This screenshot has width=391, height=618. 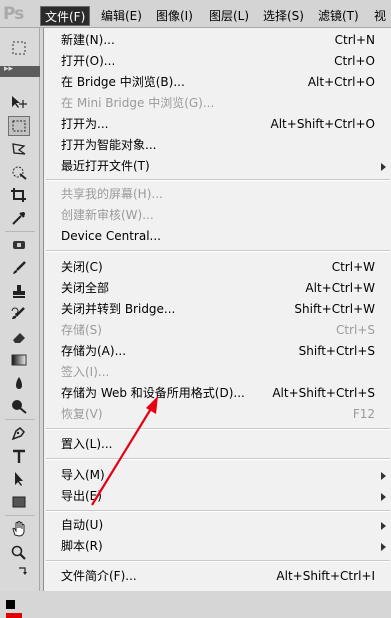 I want to click on menu-layer: 图层(L), so click(x=229, y=16).